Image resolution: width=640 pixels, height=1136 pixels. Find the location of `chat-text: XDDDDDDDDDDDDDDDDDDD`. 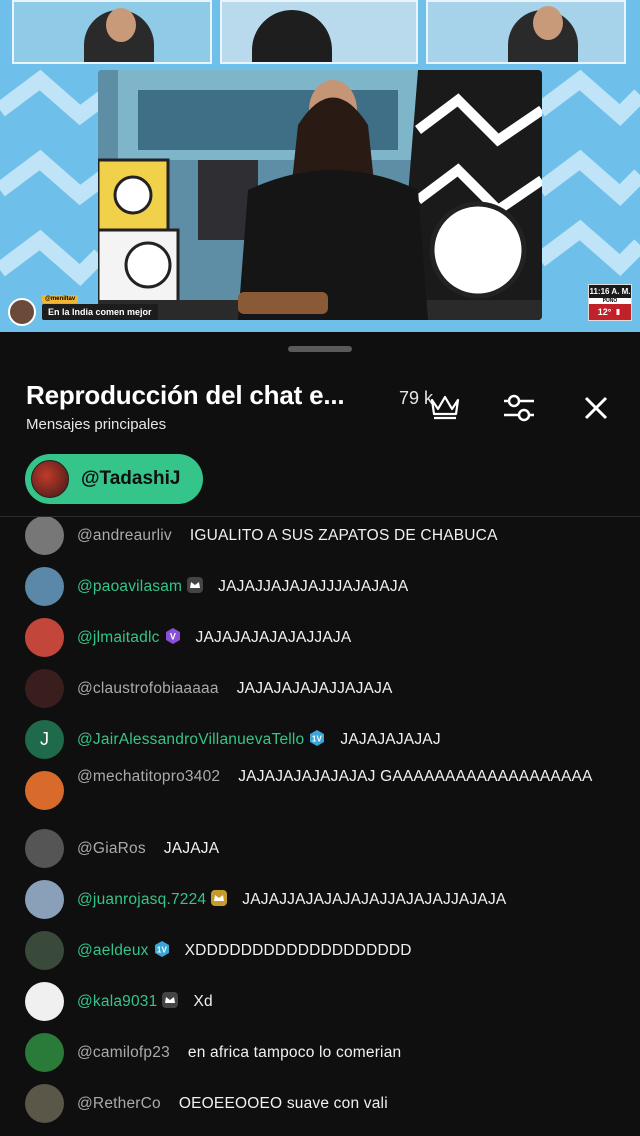

chat-text: XDDDDDDDDDDDDDDDDDDD is located at coordinates (298, 950).